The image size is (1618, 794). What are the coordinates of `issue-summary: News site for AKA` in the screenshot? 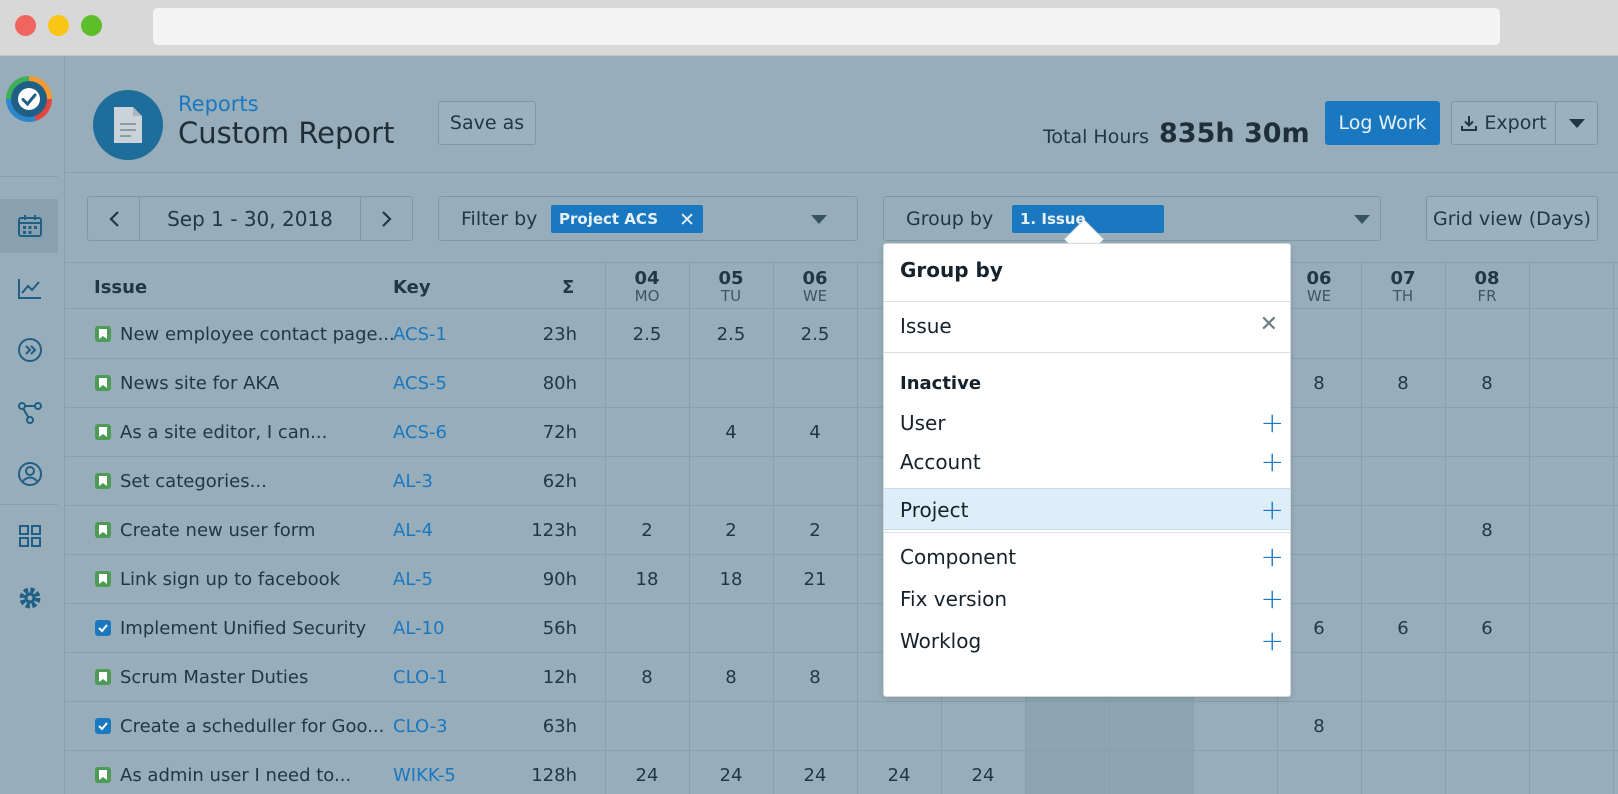 It's located at (199, 383).